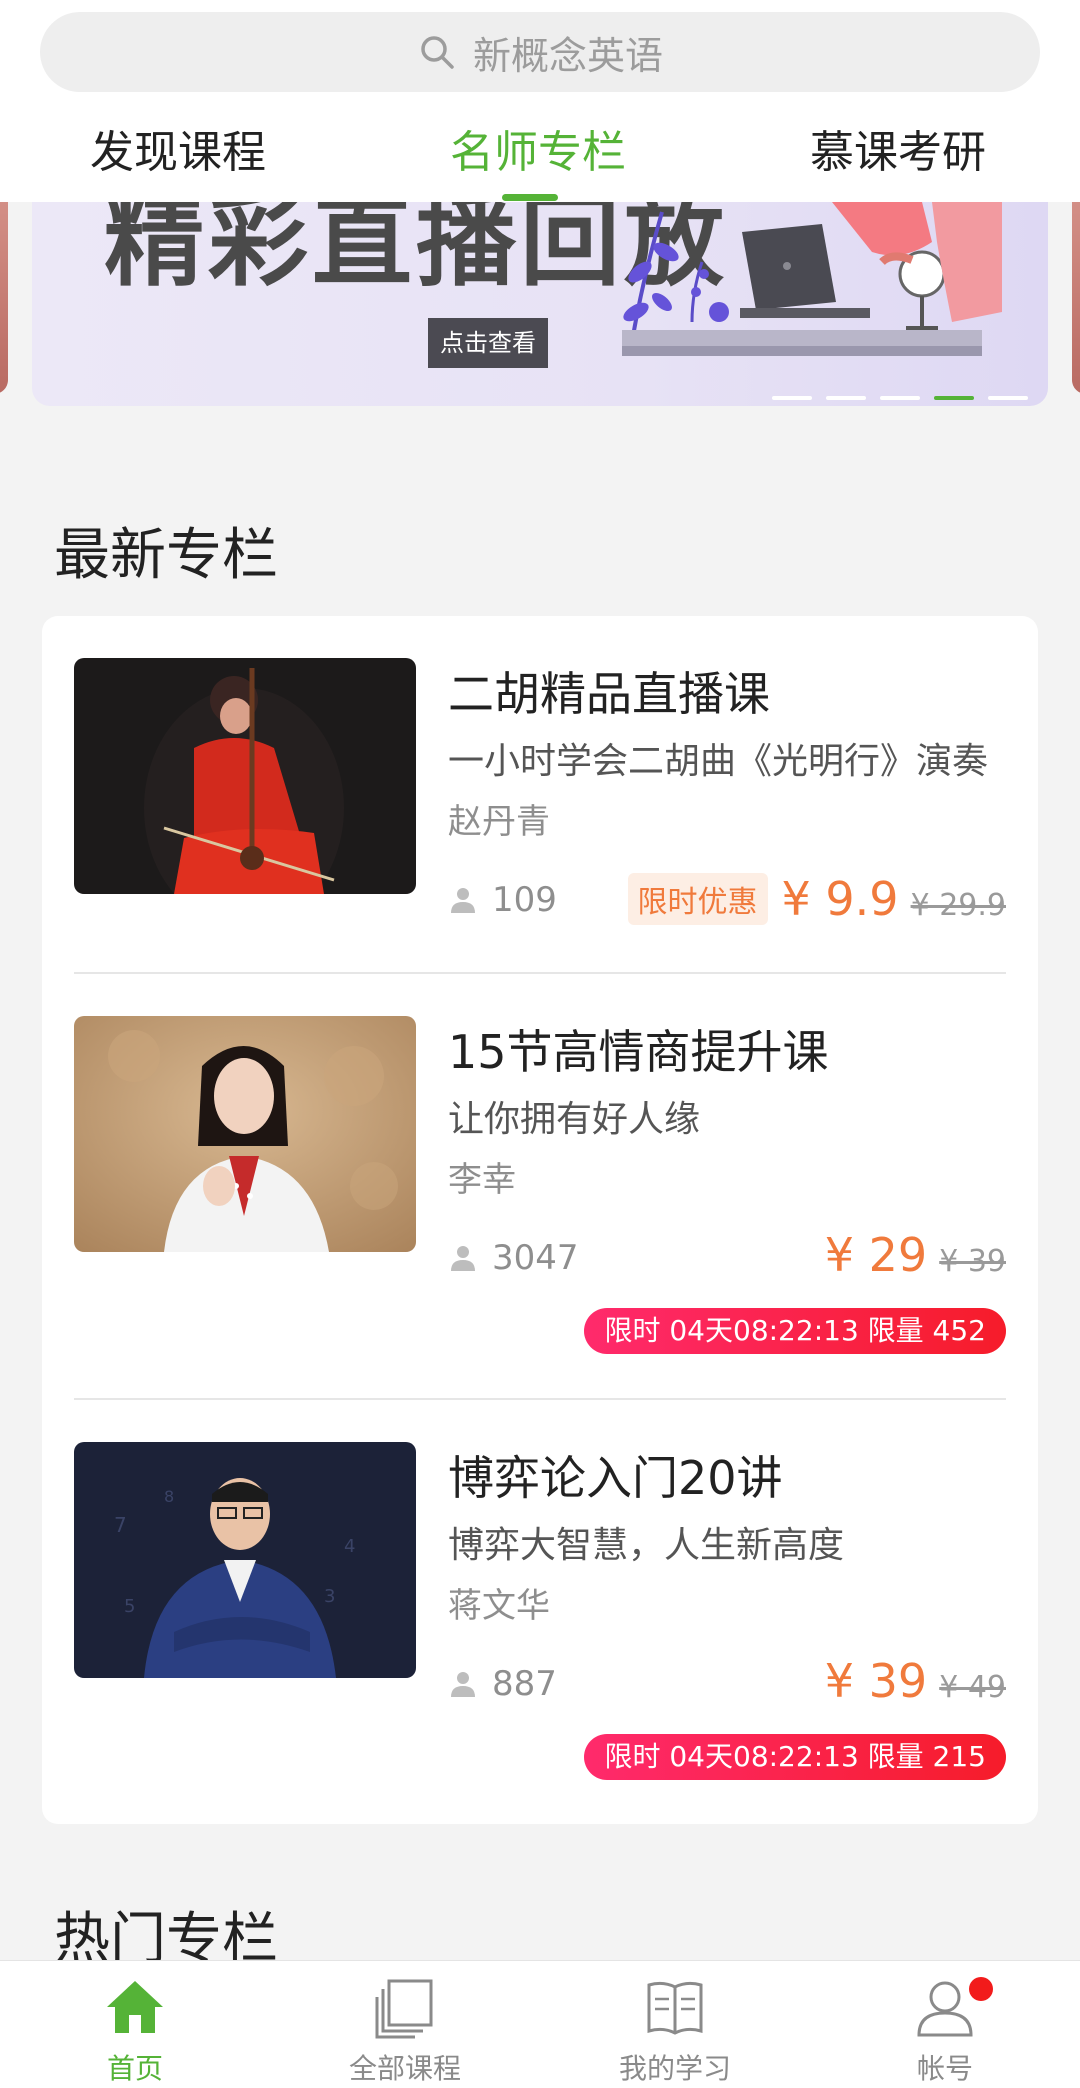 The image size is (1080, 2088). What do you see at coordinates (567, 55) in the screenshot?
I see `search-placeholder: 新概念英语` at bounding box center [567, 55].